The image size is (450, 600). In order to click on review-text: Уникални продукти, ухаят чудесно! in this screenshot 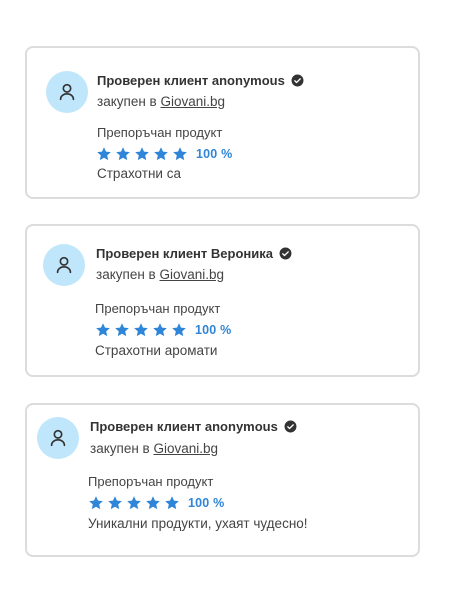, I will do `click(198, 523)`.